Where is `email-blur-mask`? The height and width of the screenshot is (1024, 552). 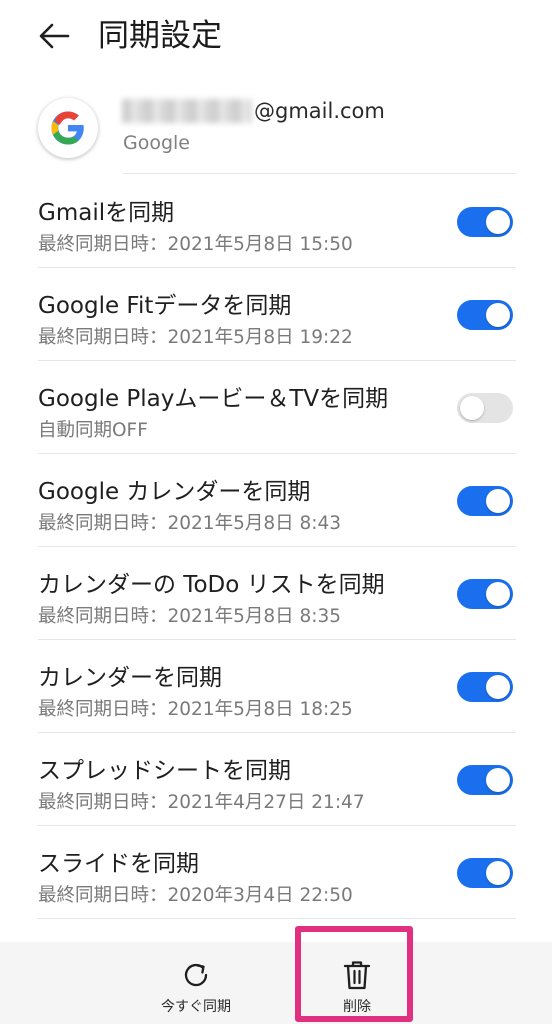 email-blur-mask is located at coordinates (187, 111).